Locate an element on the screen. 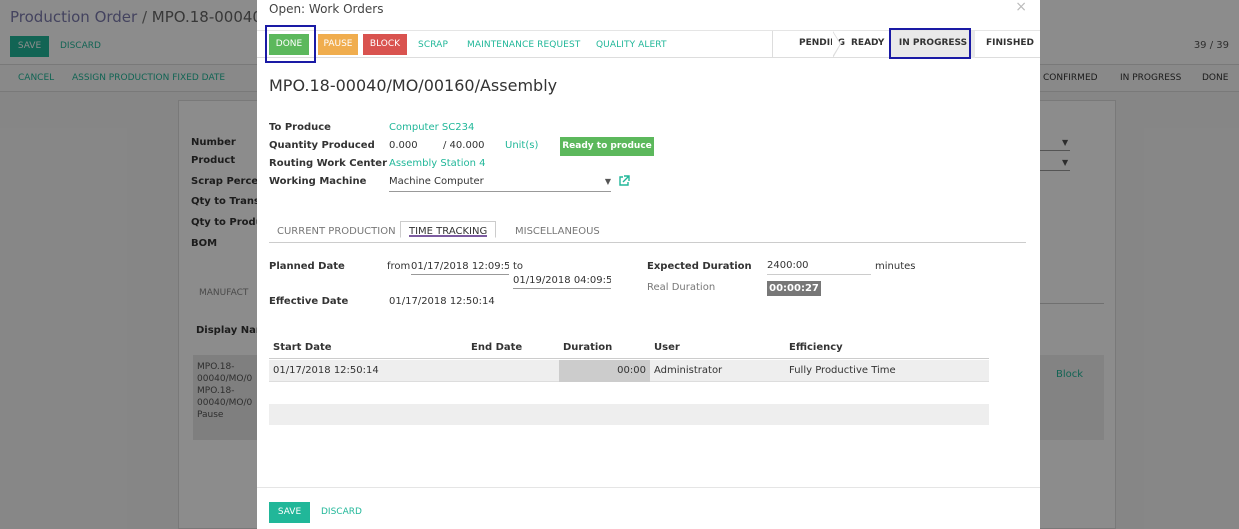 Image resolution: width=1239 pixels, height=529 pixels. col-user: User is located at coordinates (667, 347).